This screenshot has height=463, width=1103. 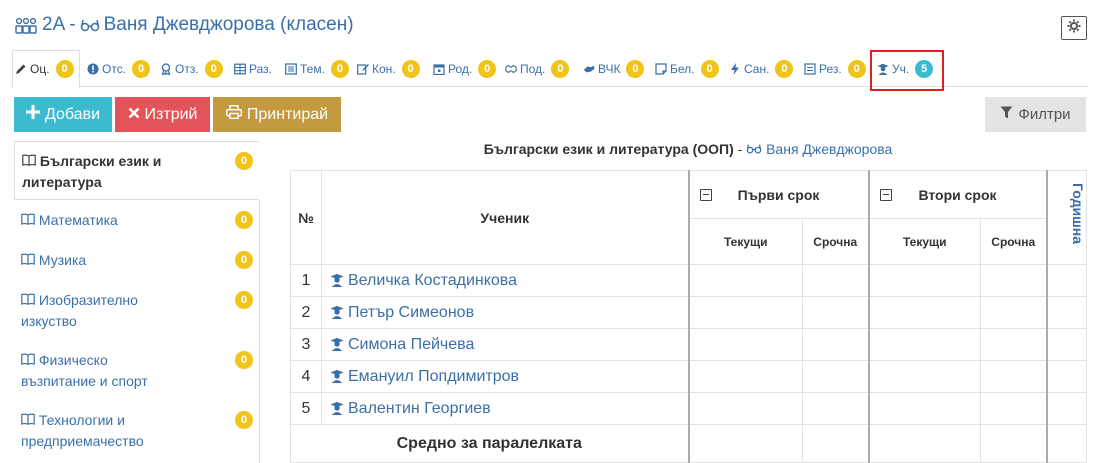 What do you see at coordinates (306, 344) in the screenshot?
I see `row-number: 3` at bounding box center [306, 344].